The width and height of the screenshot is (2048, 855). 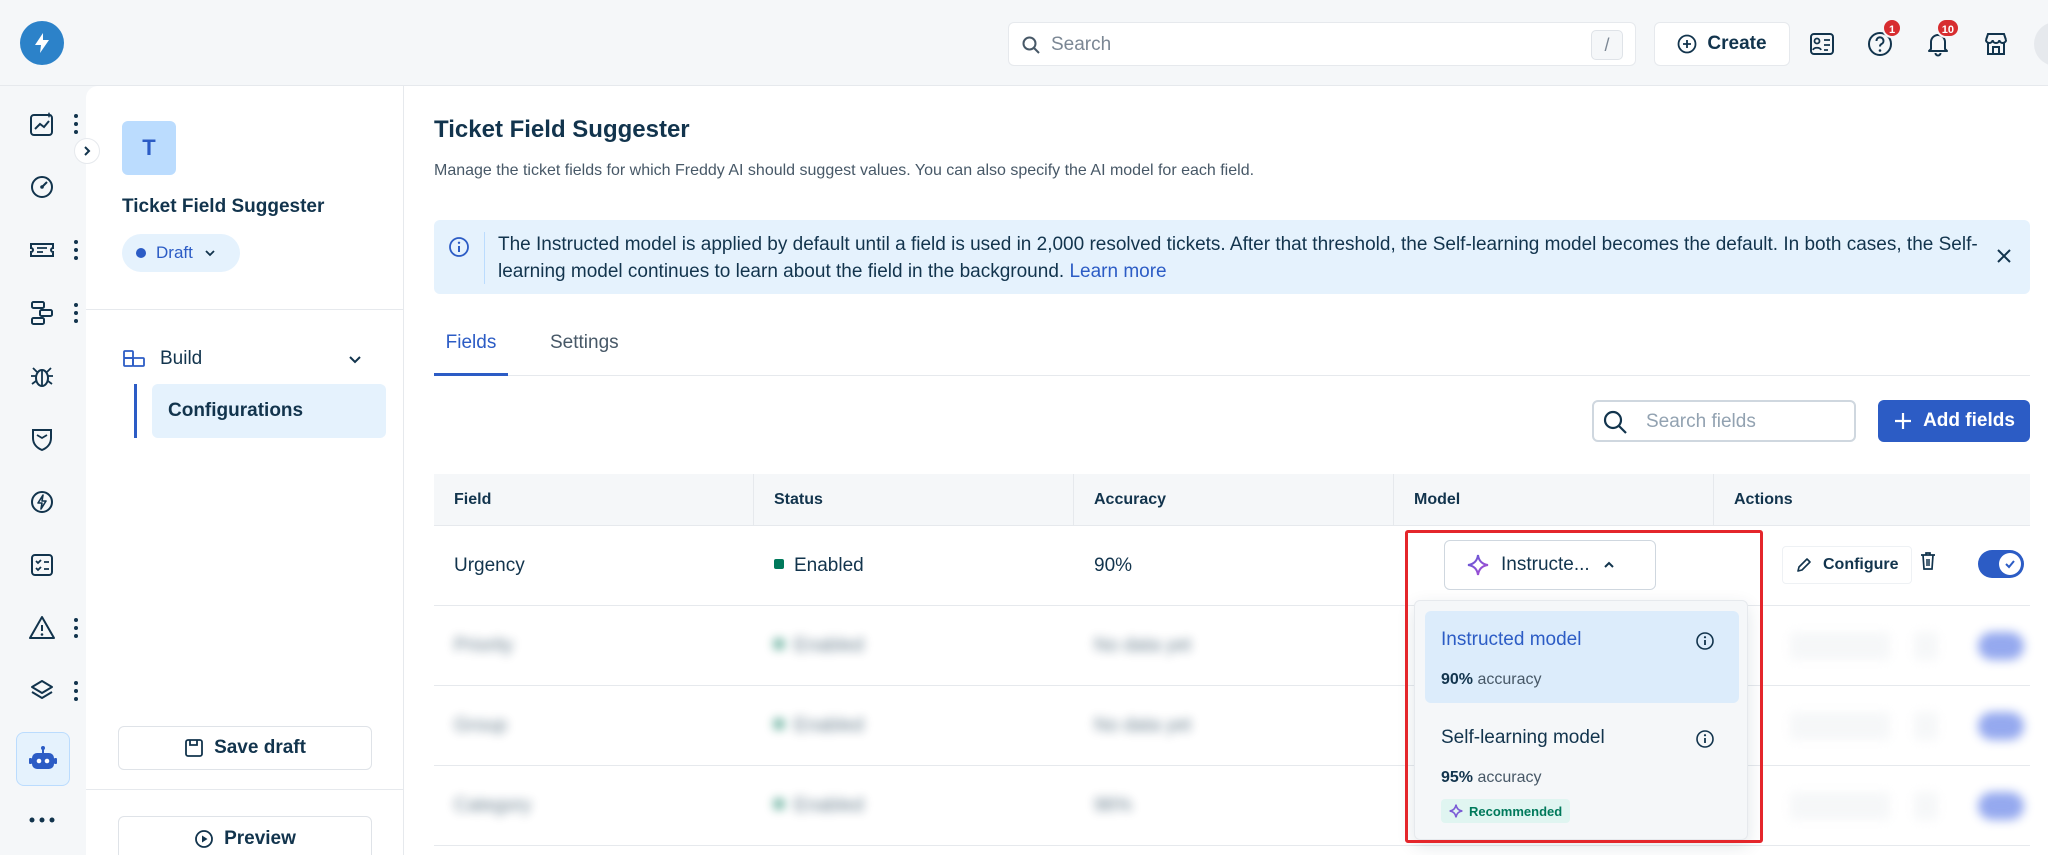 What do you see at coordinates (1143, 645) in the screenshot?
I see `accuracy-cell: No data yet` at bounding box center [1143, 645].